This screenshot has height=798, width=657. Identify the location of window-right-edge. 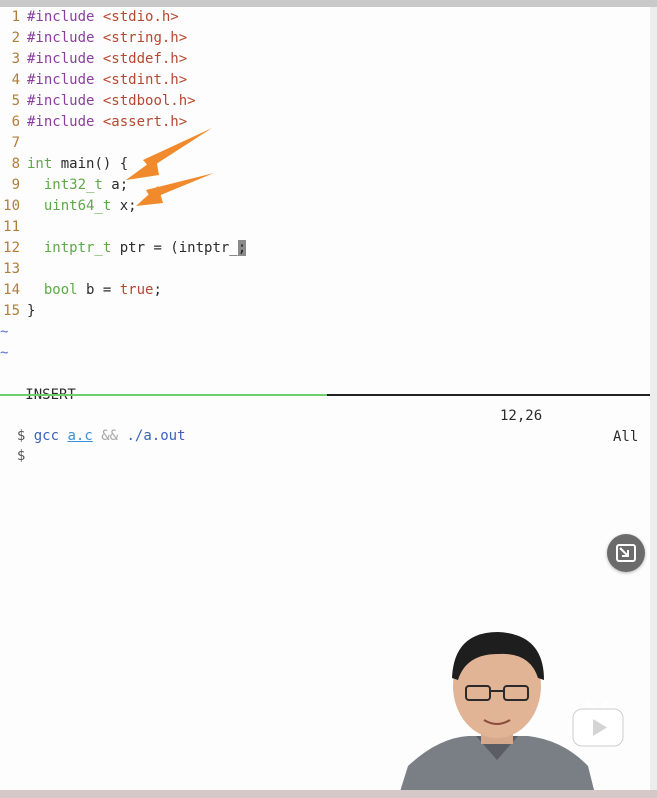
(653, 402).